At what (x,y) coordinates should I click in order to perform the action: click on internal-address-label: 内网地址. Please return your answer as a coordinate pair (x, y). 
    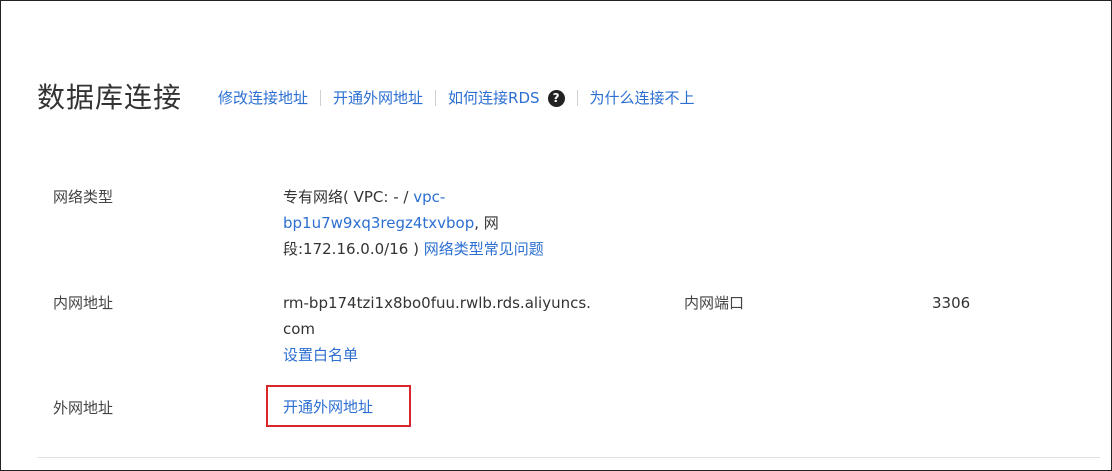
    Looking at the image, I should click on (83, 303).